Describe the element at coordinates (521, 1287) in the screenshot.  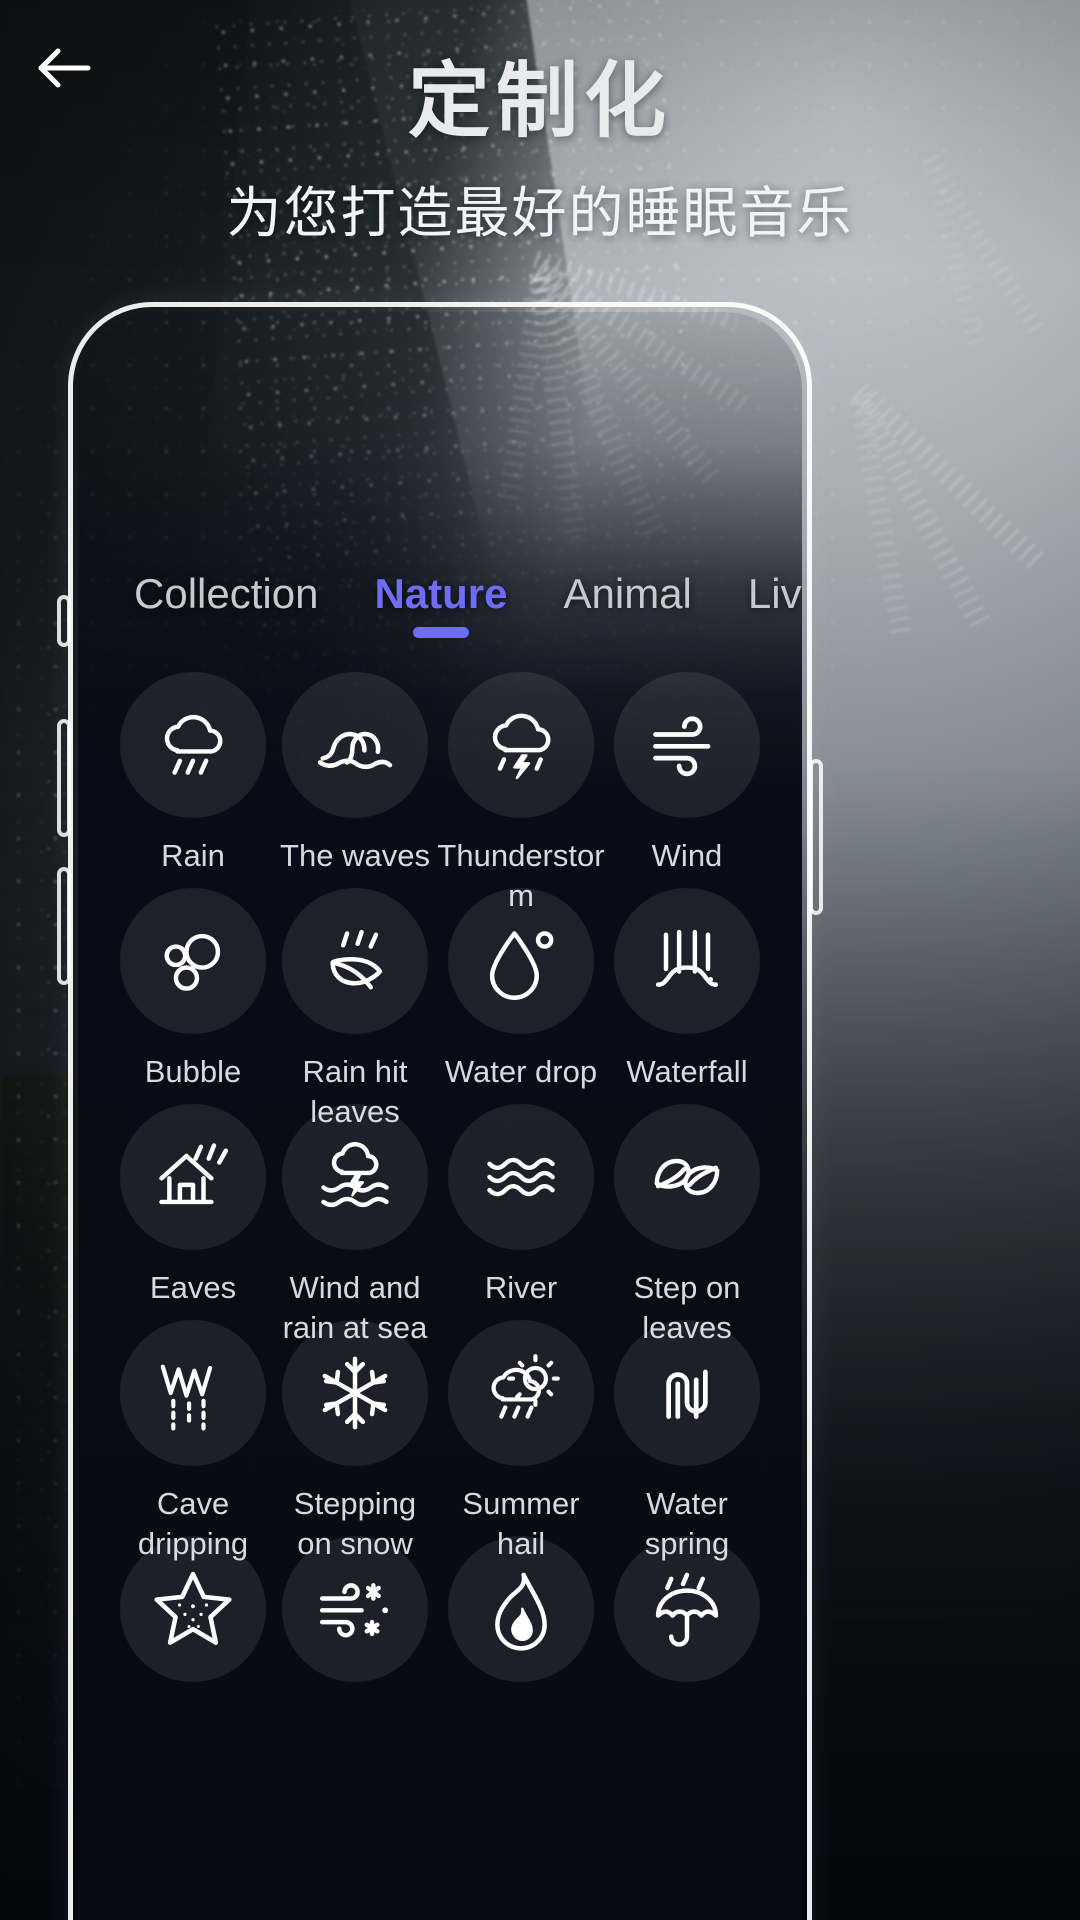
I see `sound-label: River` at that location.